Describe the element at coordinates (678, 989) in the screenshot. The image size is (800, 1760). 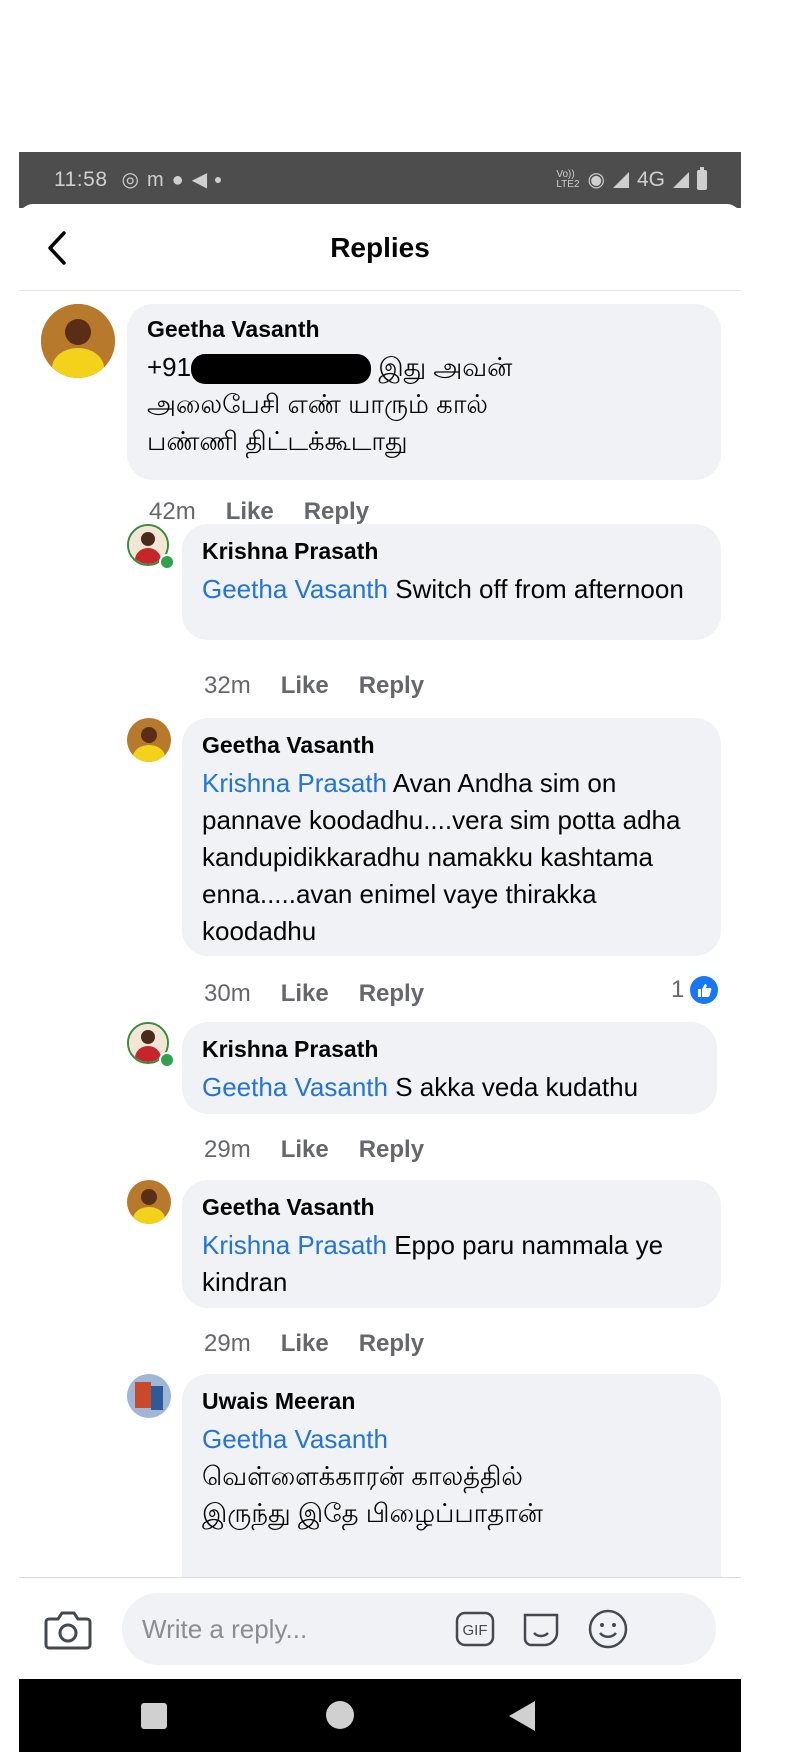
I see `reaction-count: 1` at that location.